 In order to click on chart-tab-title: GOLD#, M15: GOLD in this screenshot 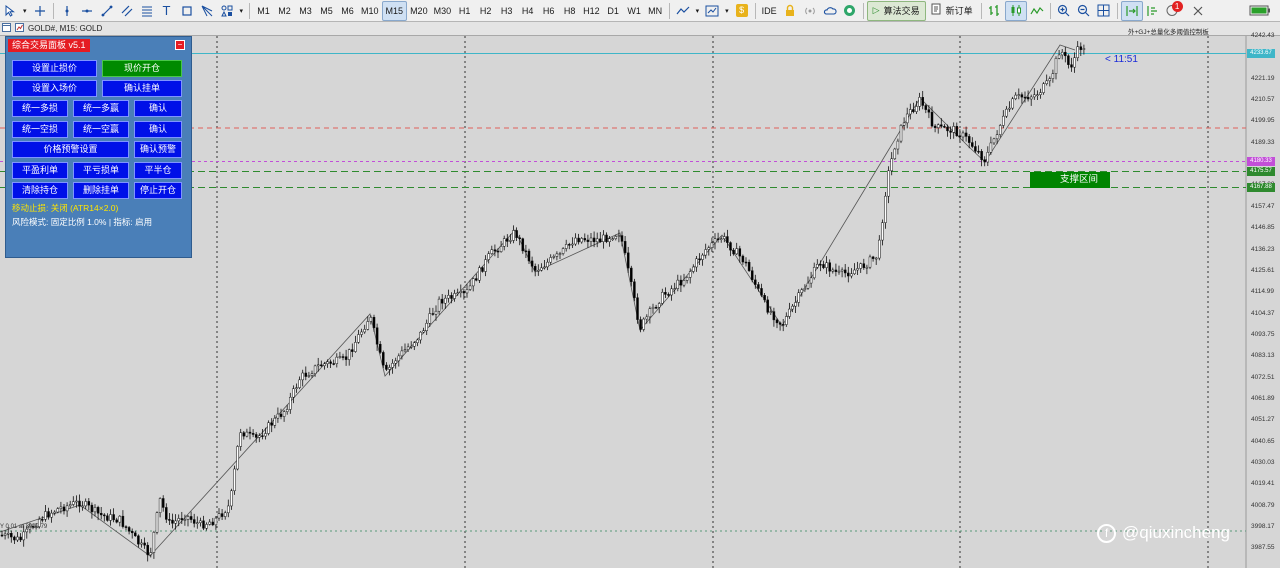, I will do `click(65, 28)`.